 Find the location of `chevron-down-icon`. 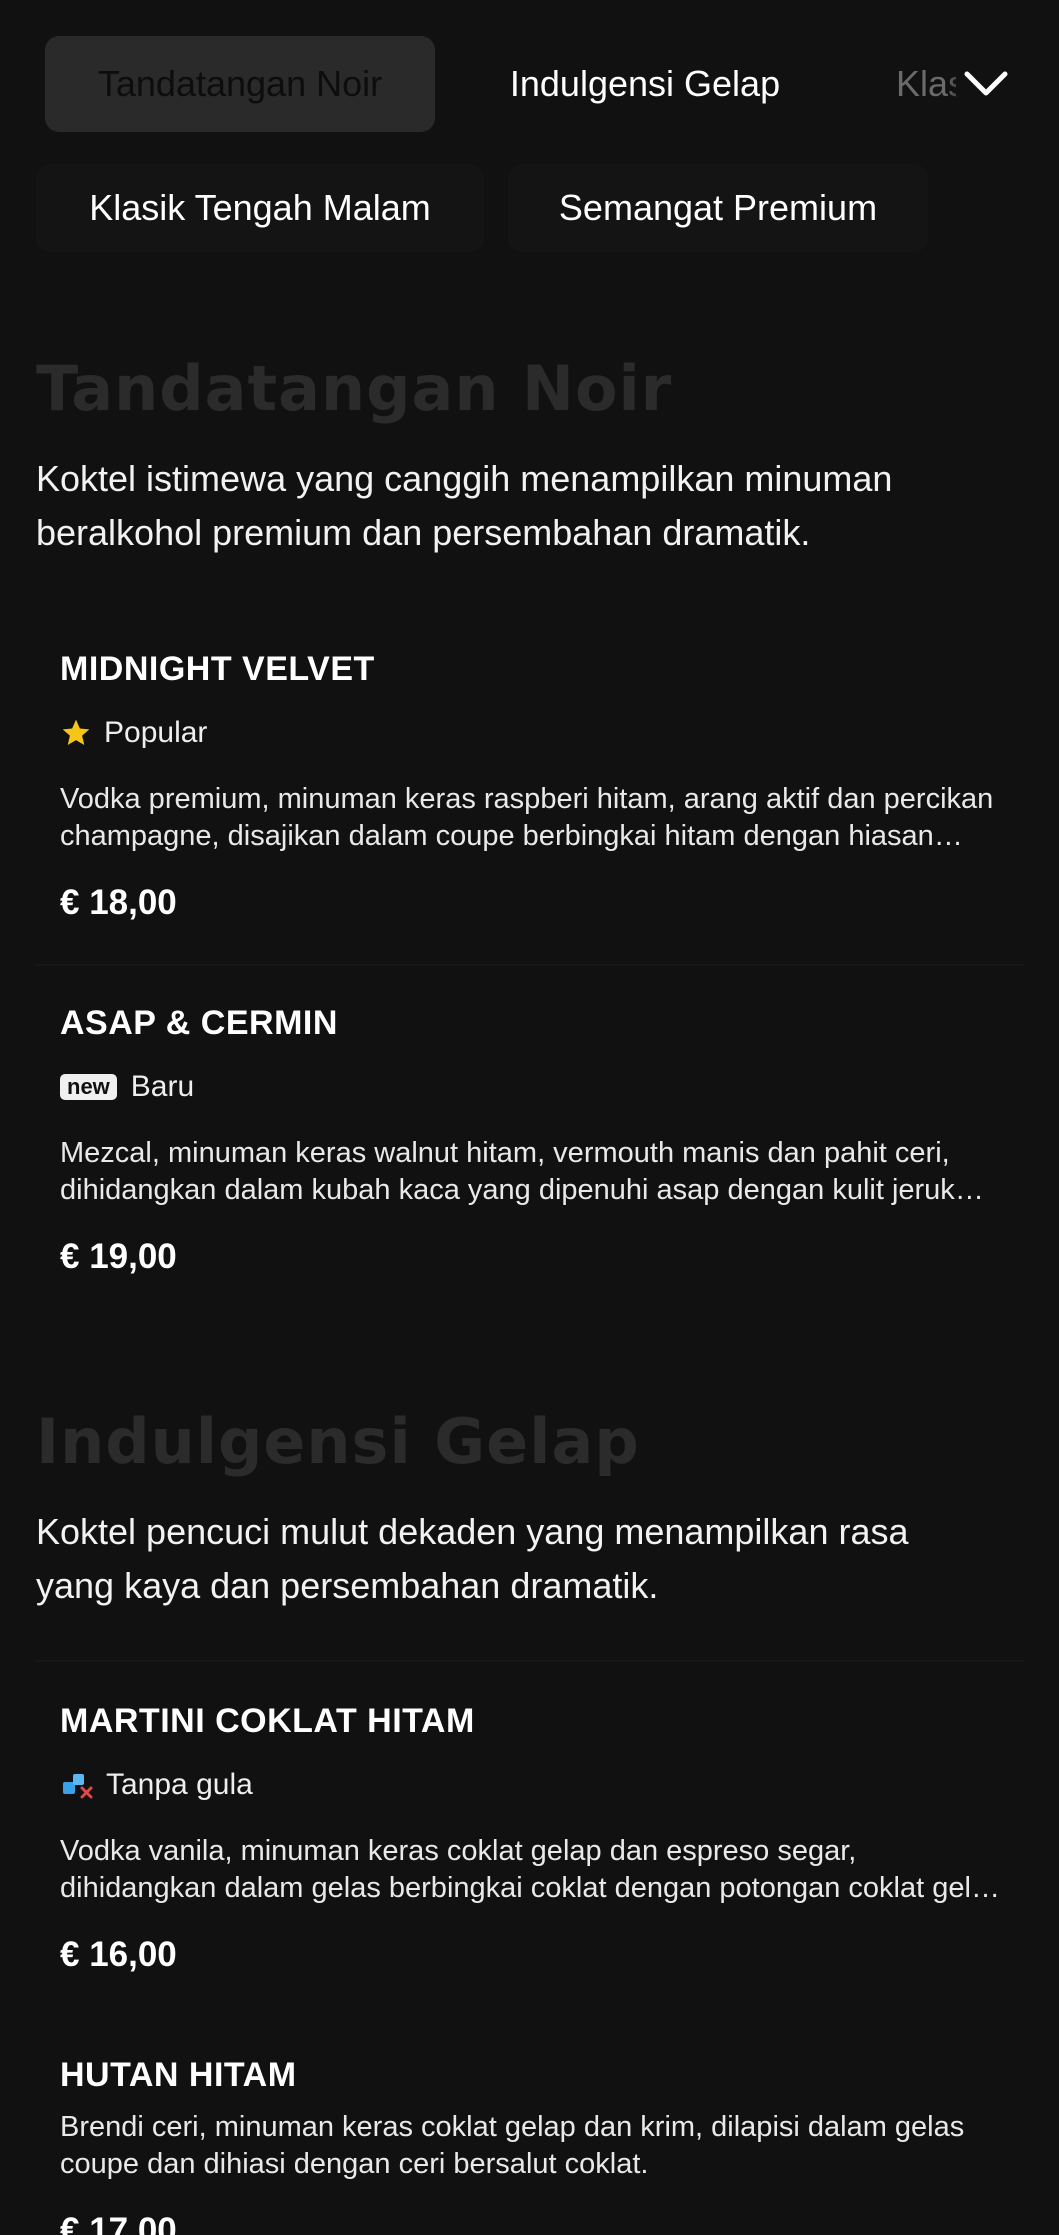

chevron-down-icon is located at coordinates (986, 83).